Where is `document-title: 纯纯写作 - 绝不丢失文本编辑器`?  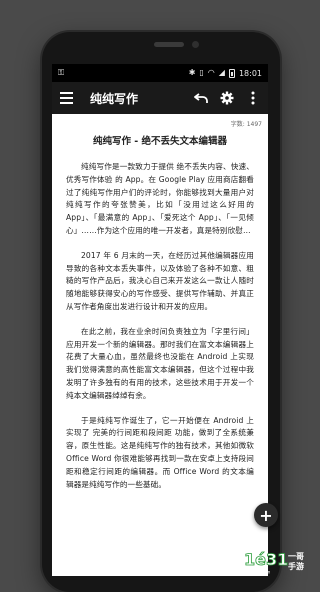 document-title: 纯纯写作 - 绝不丢失文本编辑器 is located at coordinates (160, 141).